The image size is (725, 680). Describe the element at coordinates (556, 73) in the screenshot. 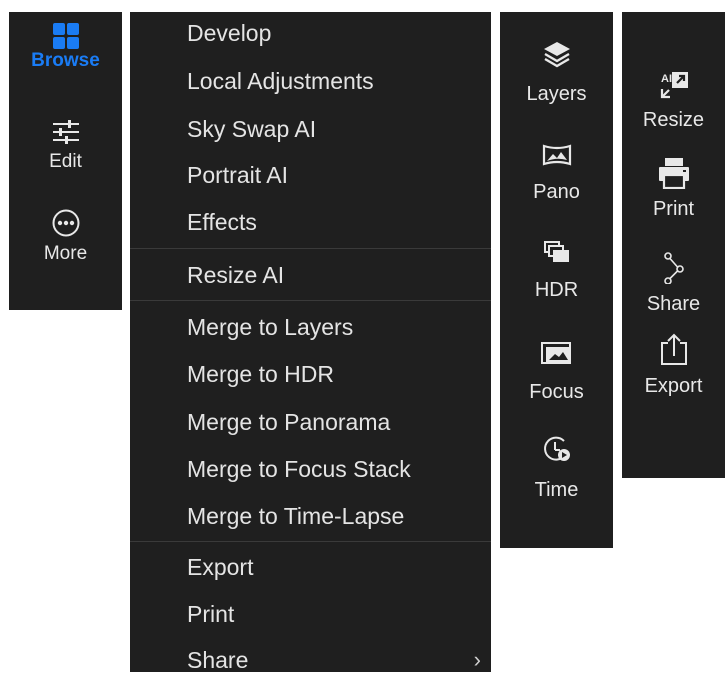

I see `tool-layers: Layers` at that location.